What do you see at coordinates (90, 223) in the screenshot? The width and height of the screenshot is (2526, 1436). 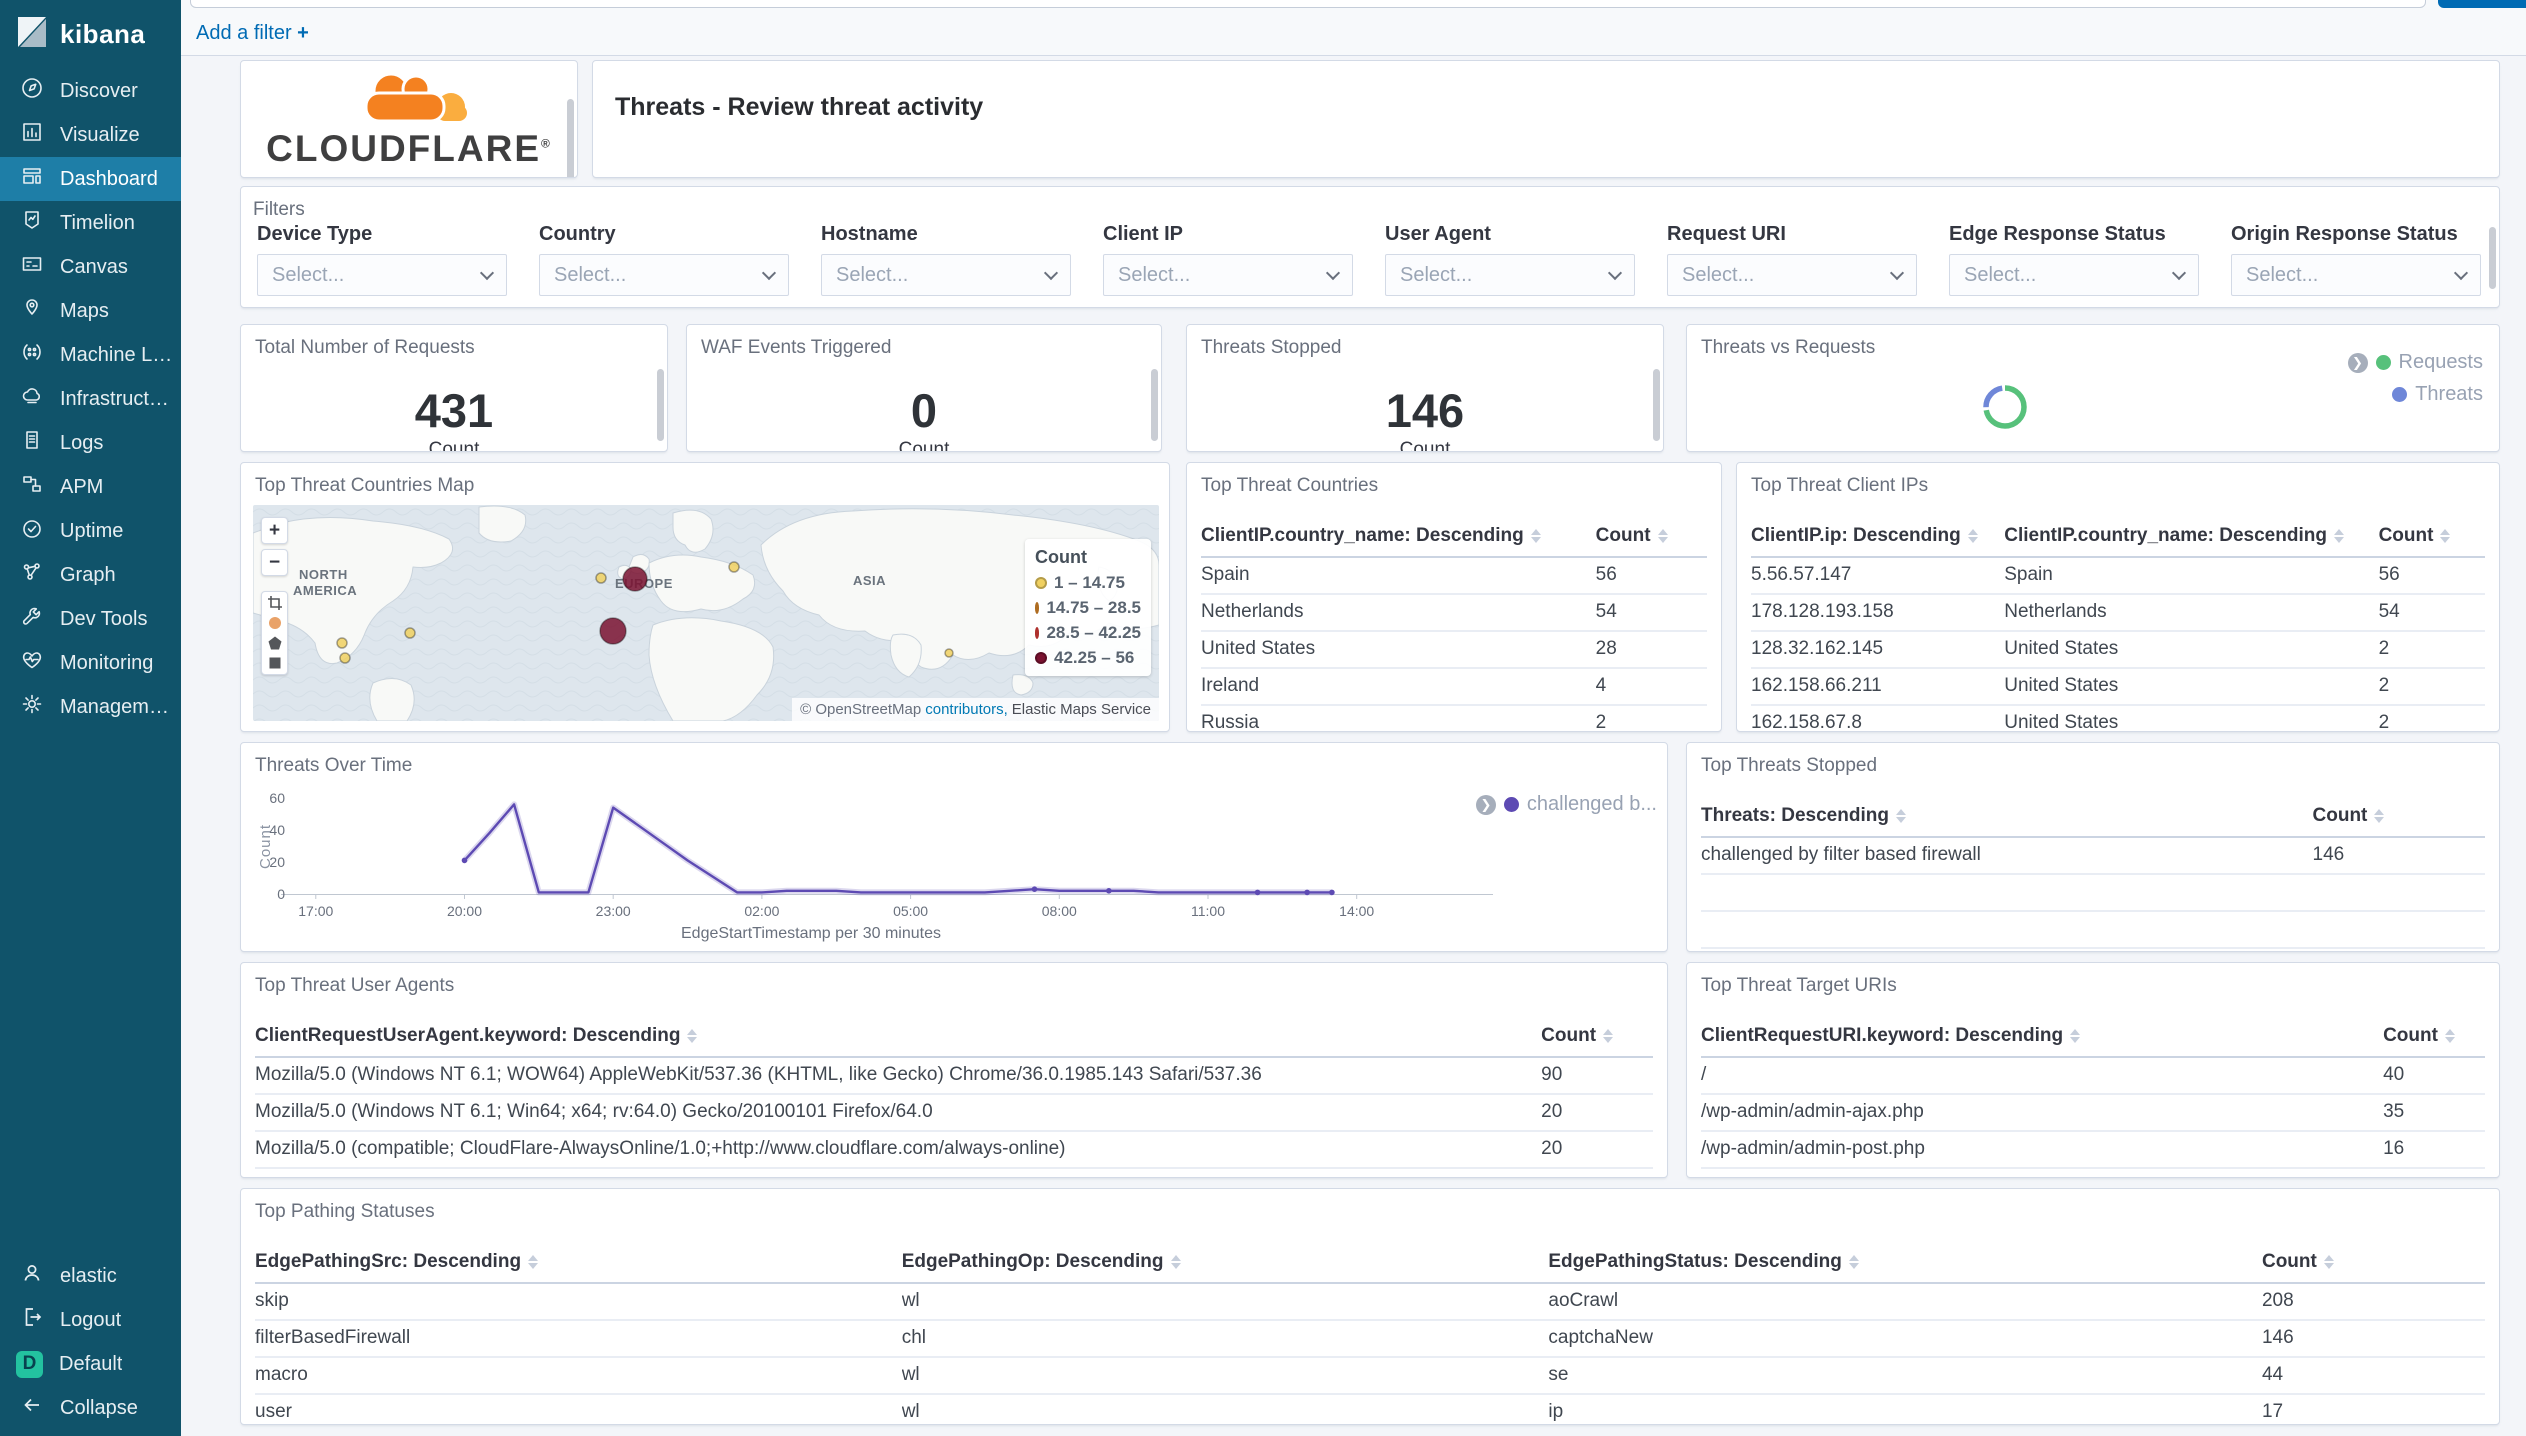 I see `sidebar-item-timelion: Timelion` at bounding box center [90, 223].